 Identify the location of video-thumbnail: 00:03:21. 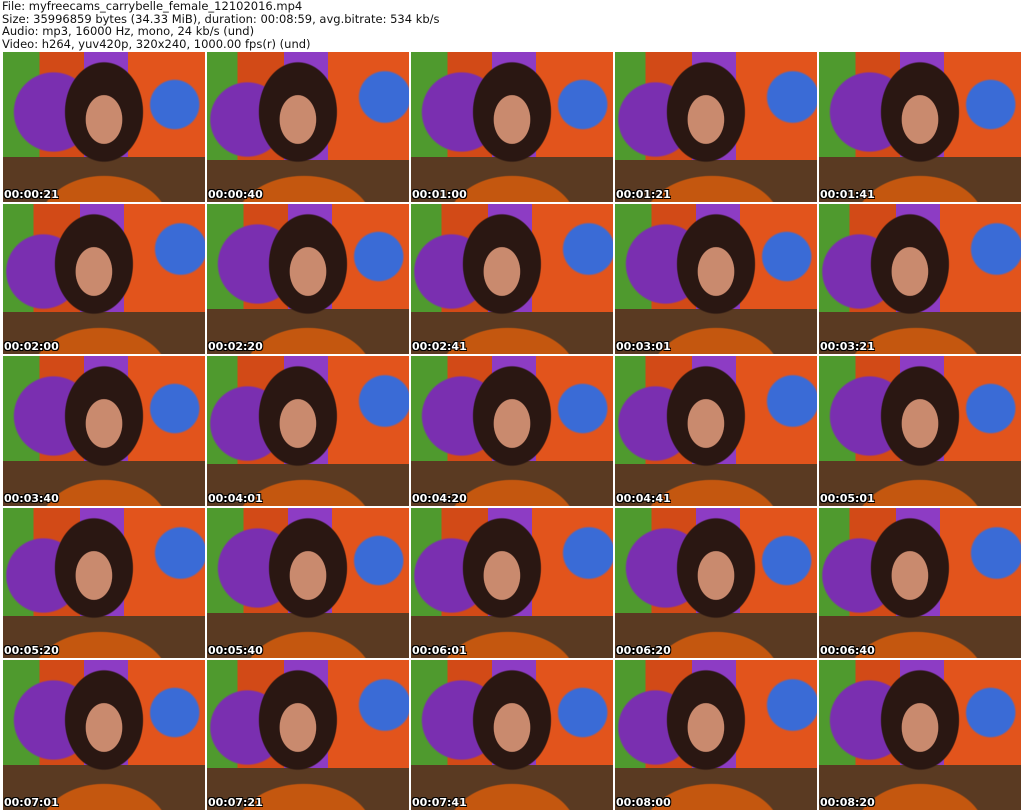
(920, 279).